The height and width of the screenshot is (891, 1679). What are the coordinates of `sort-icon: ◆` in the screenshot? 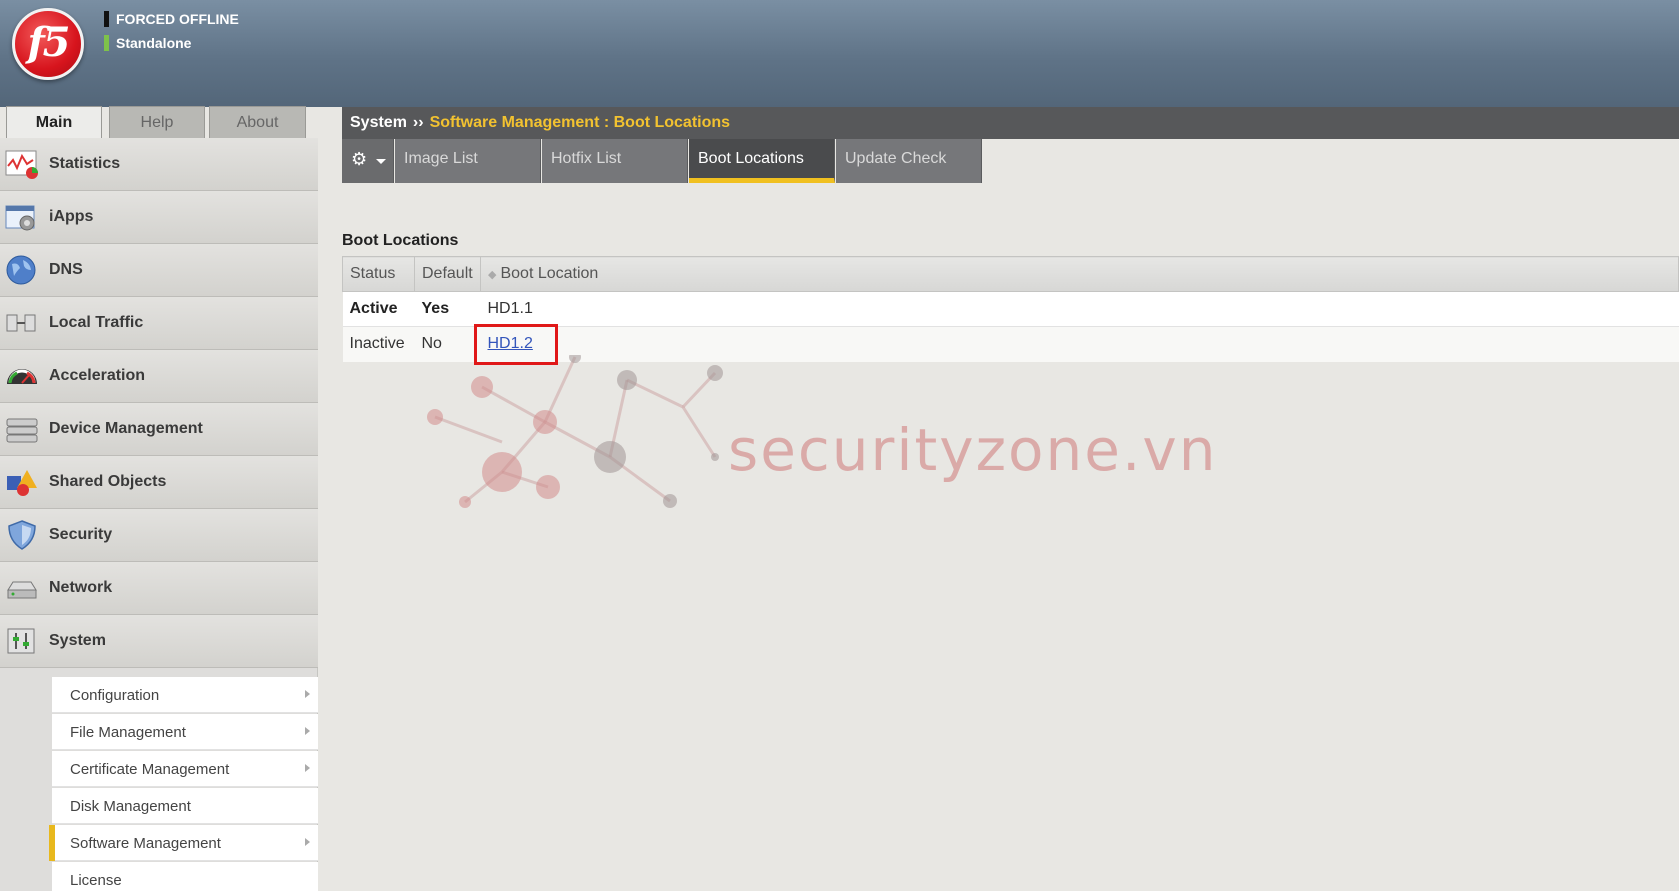 It's located at (492, 275).